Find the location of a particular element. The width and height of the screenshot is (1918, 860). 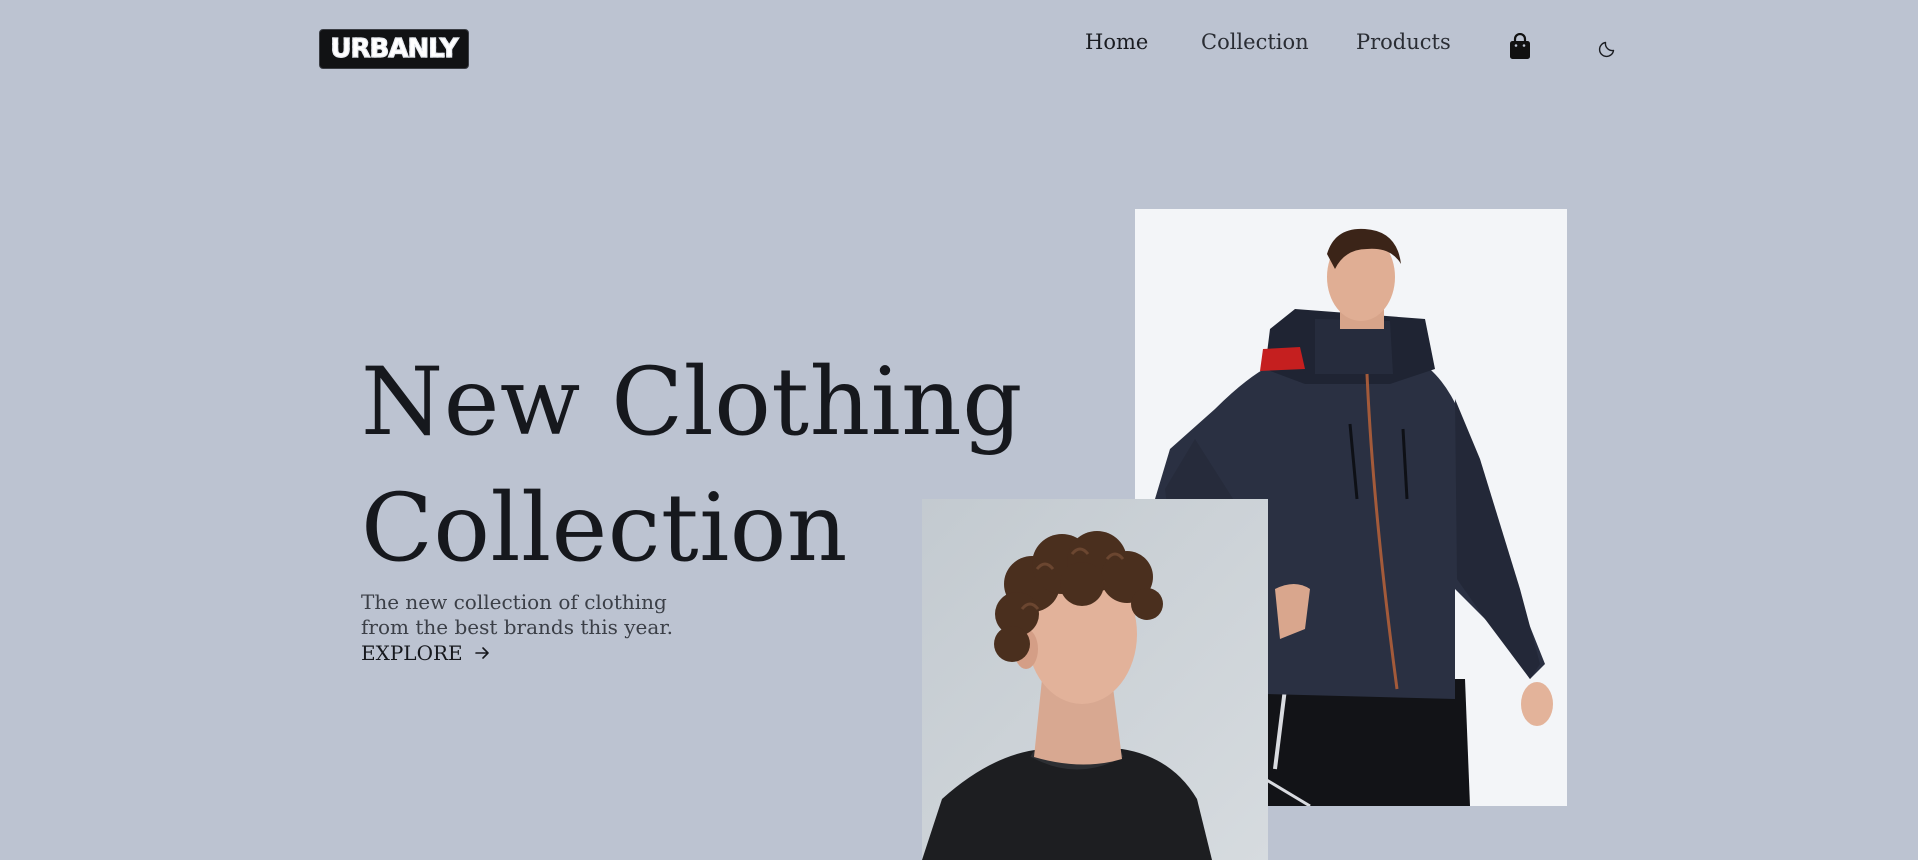

site-header: URBANLY Home Collection Products is located at coordinates (959, 50).